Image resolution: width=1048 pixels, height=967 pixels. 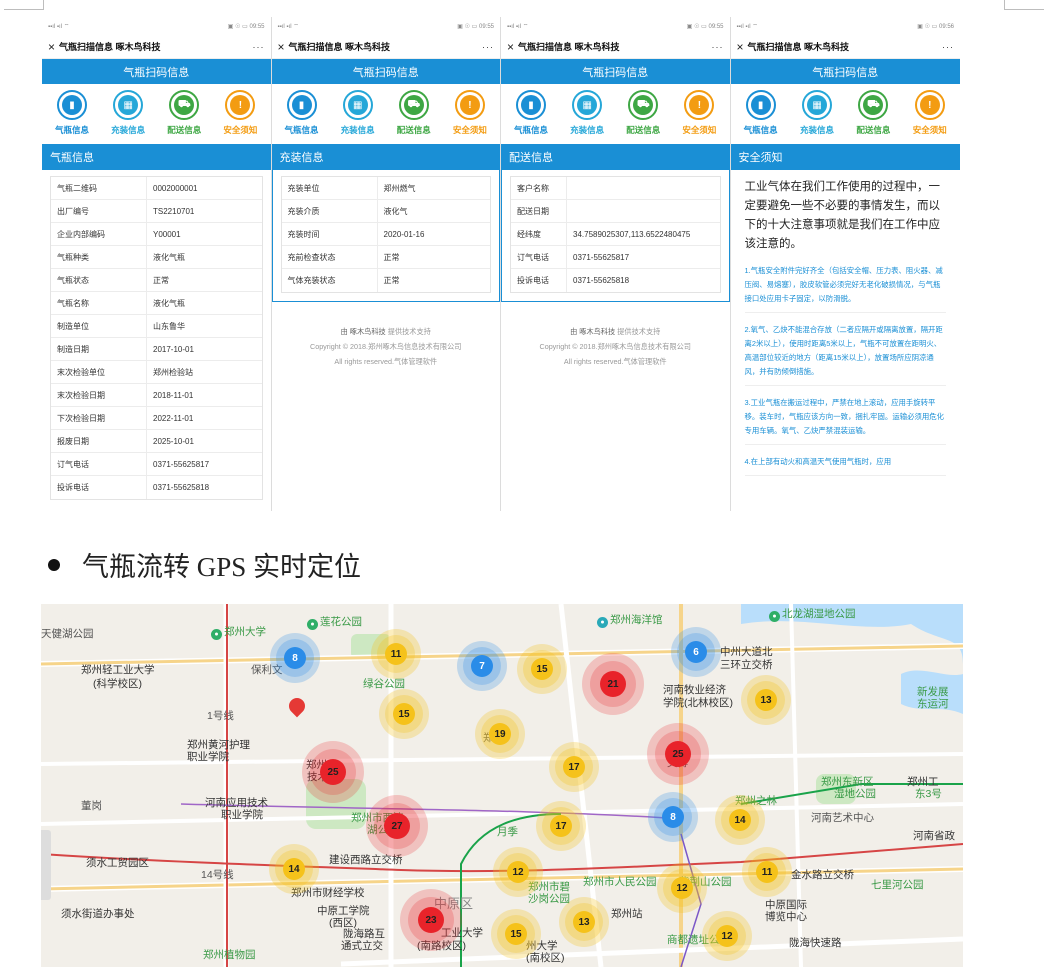 What do you see at coordinates (118, 670) in the screenshot?
I see `map-poi-label: 郑州轻工业大学` at bounding box center [118, 670].